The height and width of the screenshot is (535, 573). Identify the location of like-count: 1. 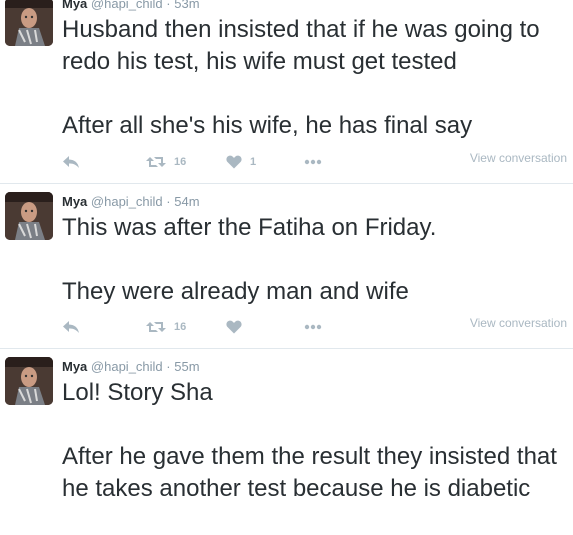
(253, 162).